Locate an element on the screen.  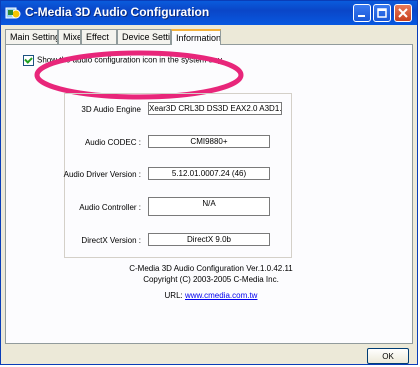
tab-information: Information is located at coordinates (196, 37).